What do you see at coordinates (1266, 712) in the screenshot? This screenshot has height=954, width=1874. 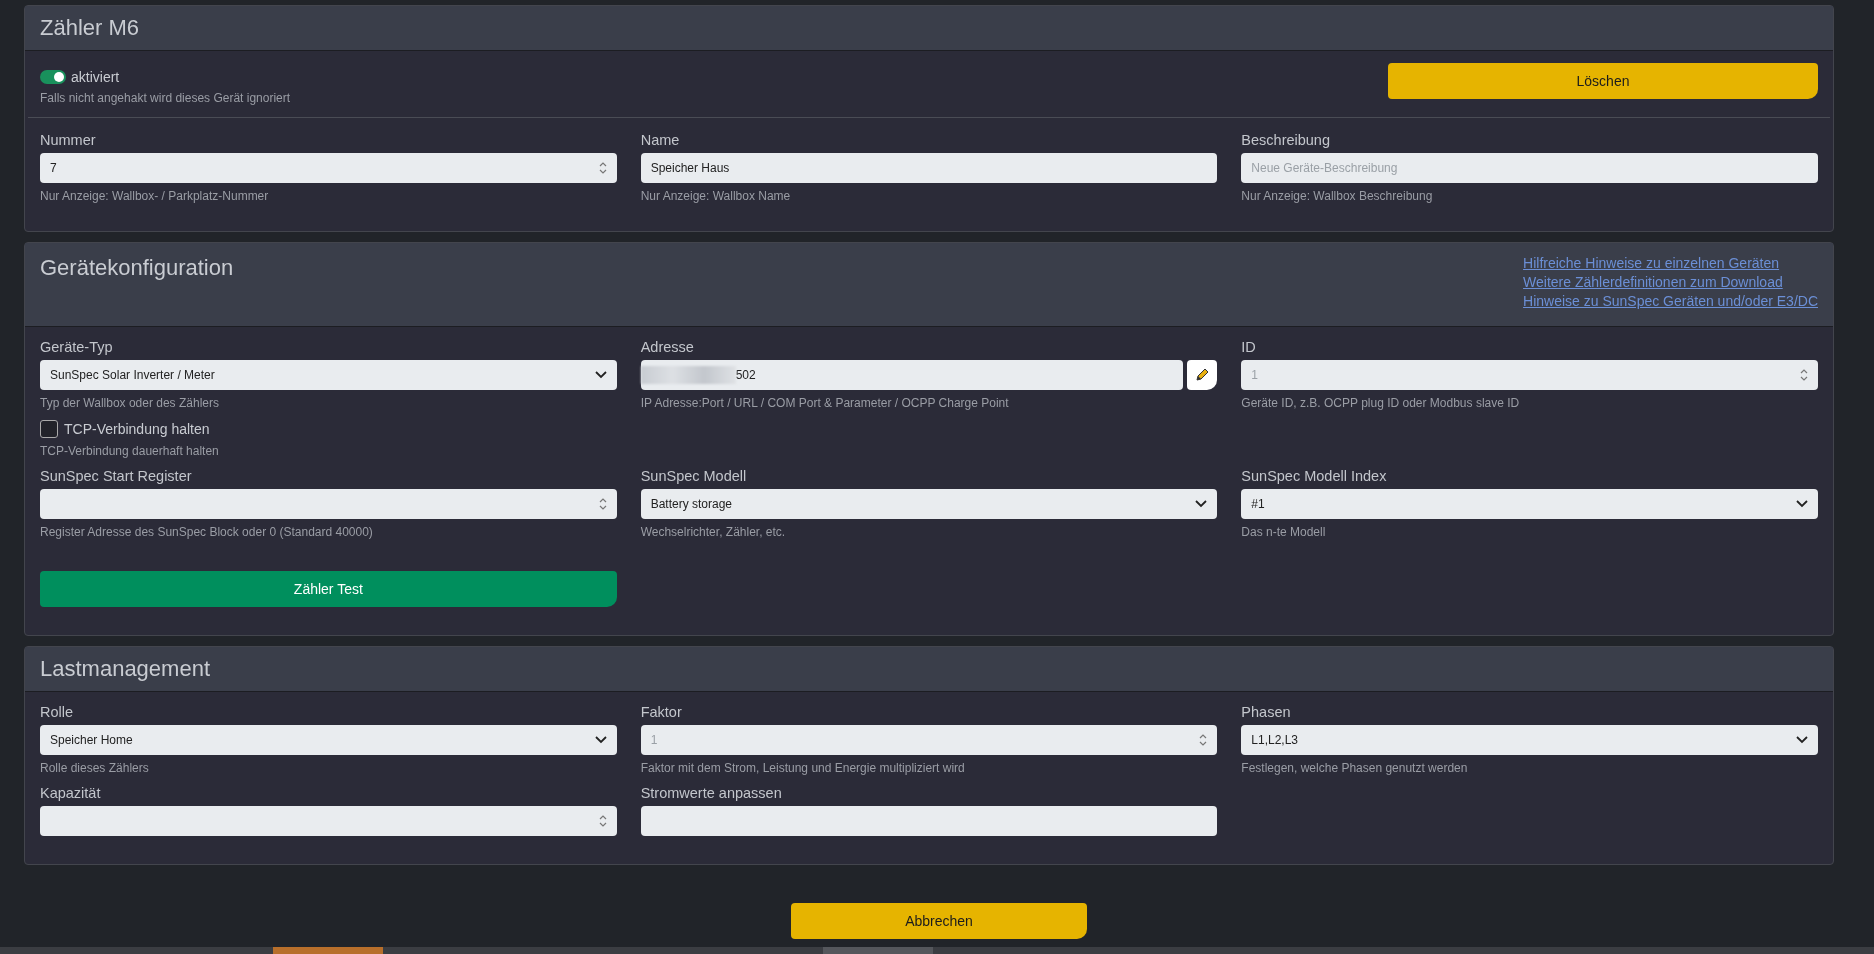 I see `field-label: Phasen` at bounding box center [1266, 712].